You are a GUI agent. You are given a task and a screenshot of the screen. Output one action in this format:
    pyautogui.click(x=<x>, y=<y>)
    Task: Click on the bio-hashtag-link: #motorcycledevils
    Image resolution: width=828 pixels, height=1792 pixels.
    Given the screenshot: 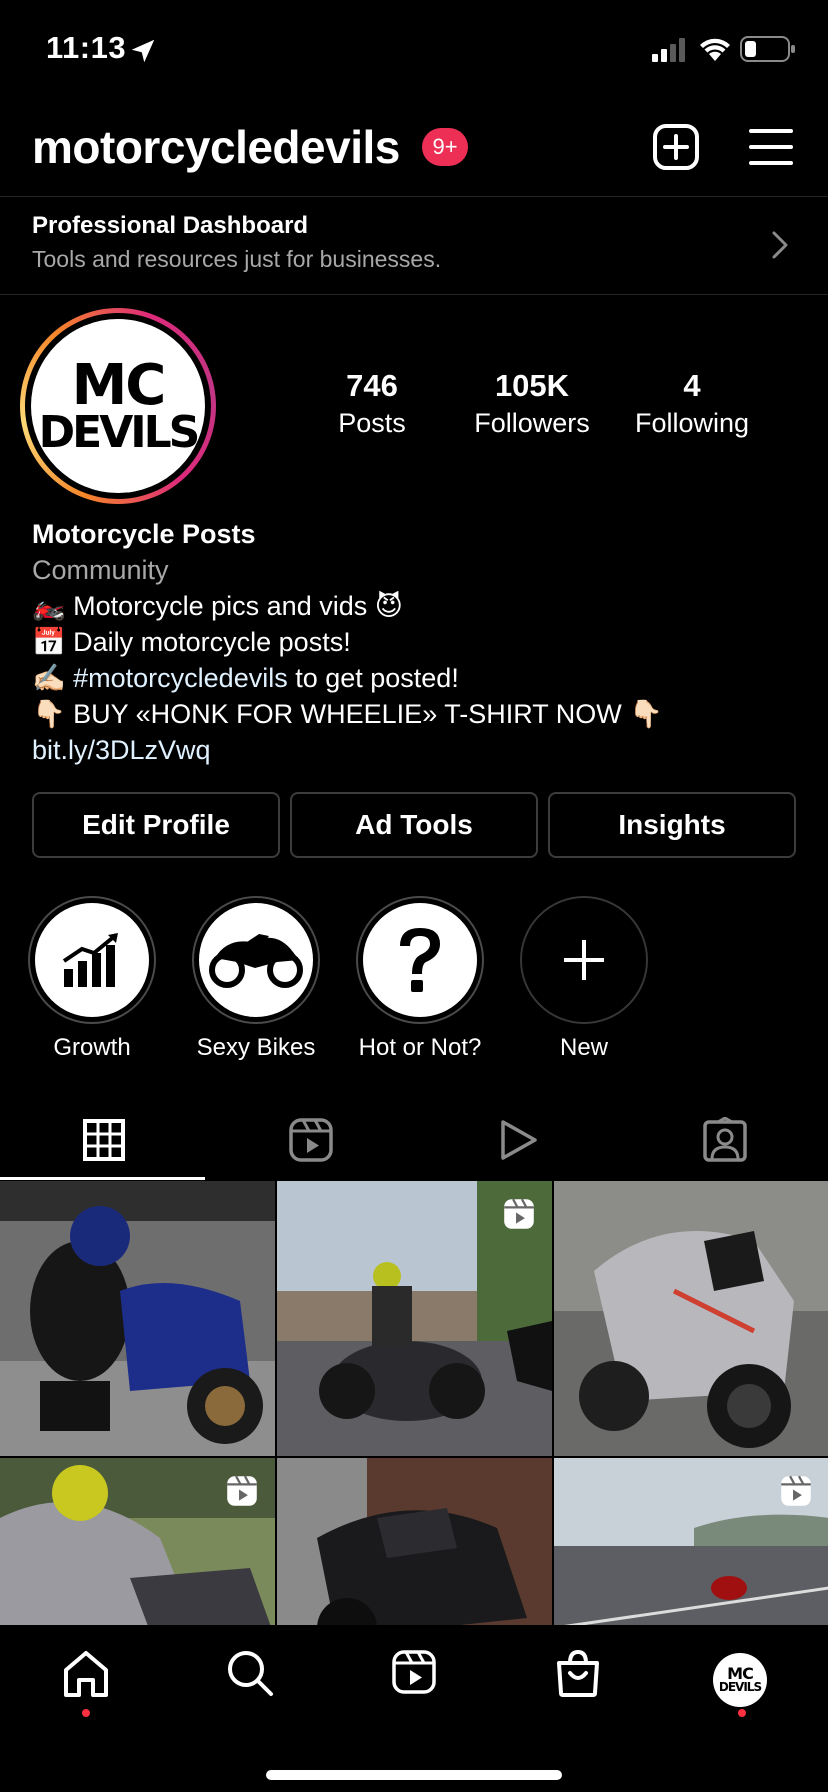 What is the action you would take?
    pyautogui.click(x=180, y=678)
    